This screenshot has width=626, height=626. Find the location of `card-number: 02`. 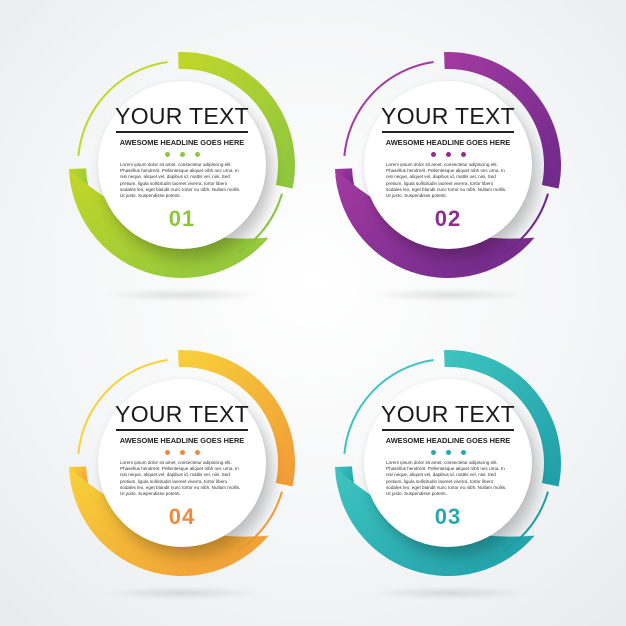

card-number: 02 is located at coordinates (448, 218).